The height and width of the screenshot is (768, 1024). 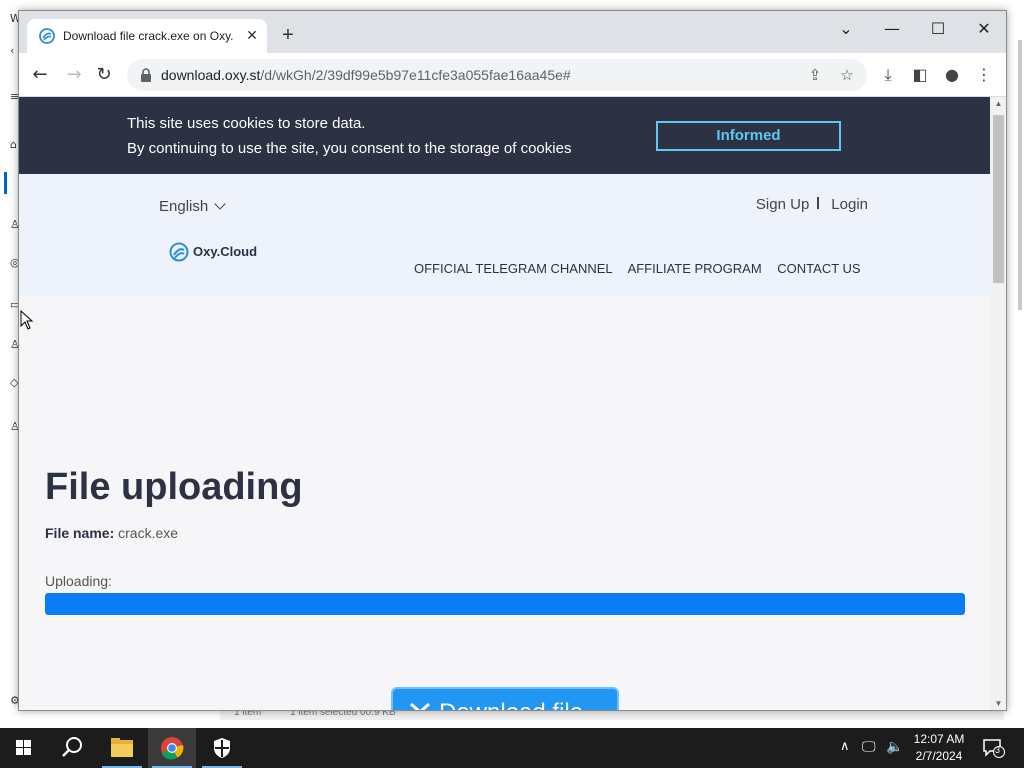 What do you see at coordinates (1015, 364) in the screenshot?
I see `background-window-edge` at bounding box center [1015, 364].